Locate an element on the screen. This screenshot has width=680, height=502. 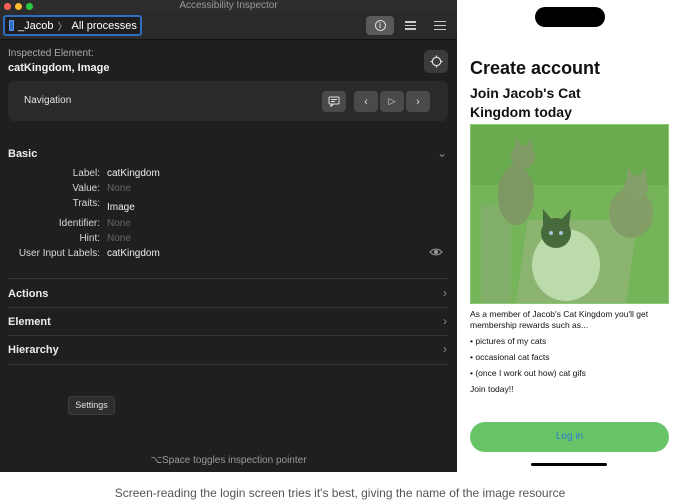
inspector-mode-segment: i is located at coordinates (410, 25).